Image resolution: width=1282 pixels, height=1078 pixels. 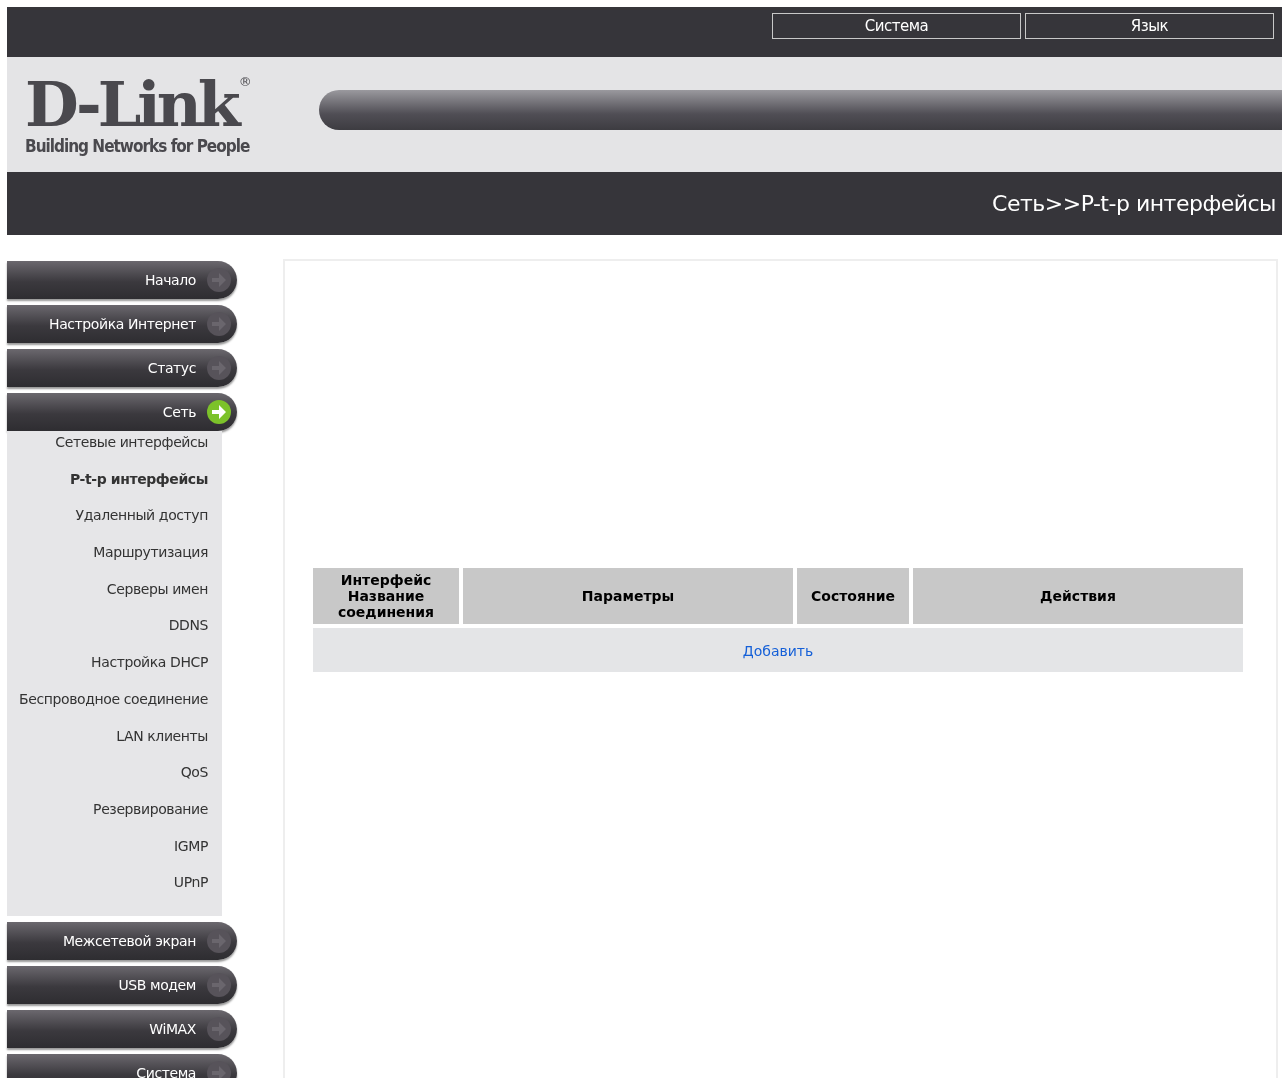 I want to click on submenu-item: LAN клиенты, so click(x=162, y=743).